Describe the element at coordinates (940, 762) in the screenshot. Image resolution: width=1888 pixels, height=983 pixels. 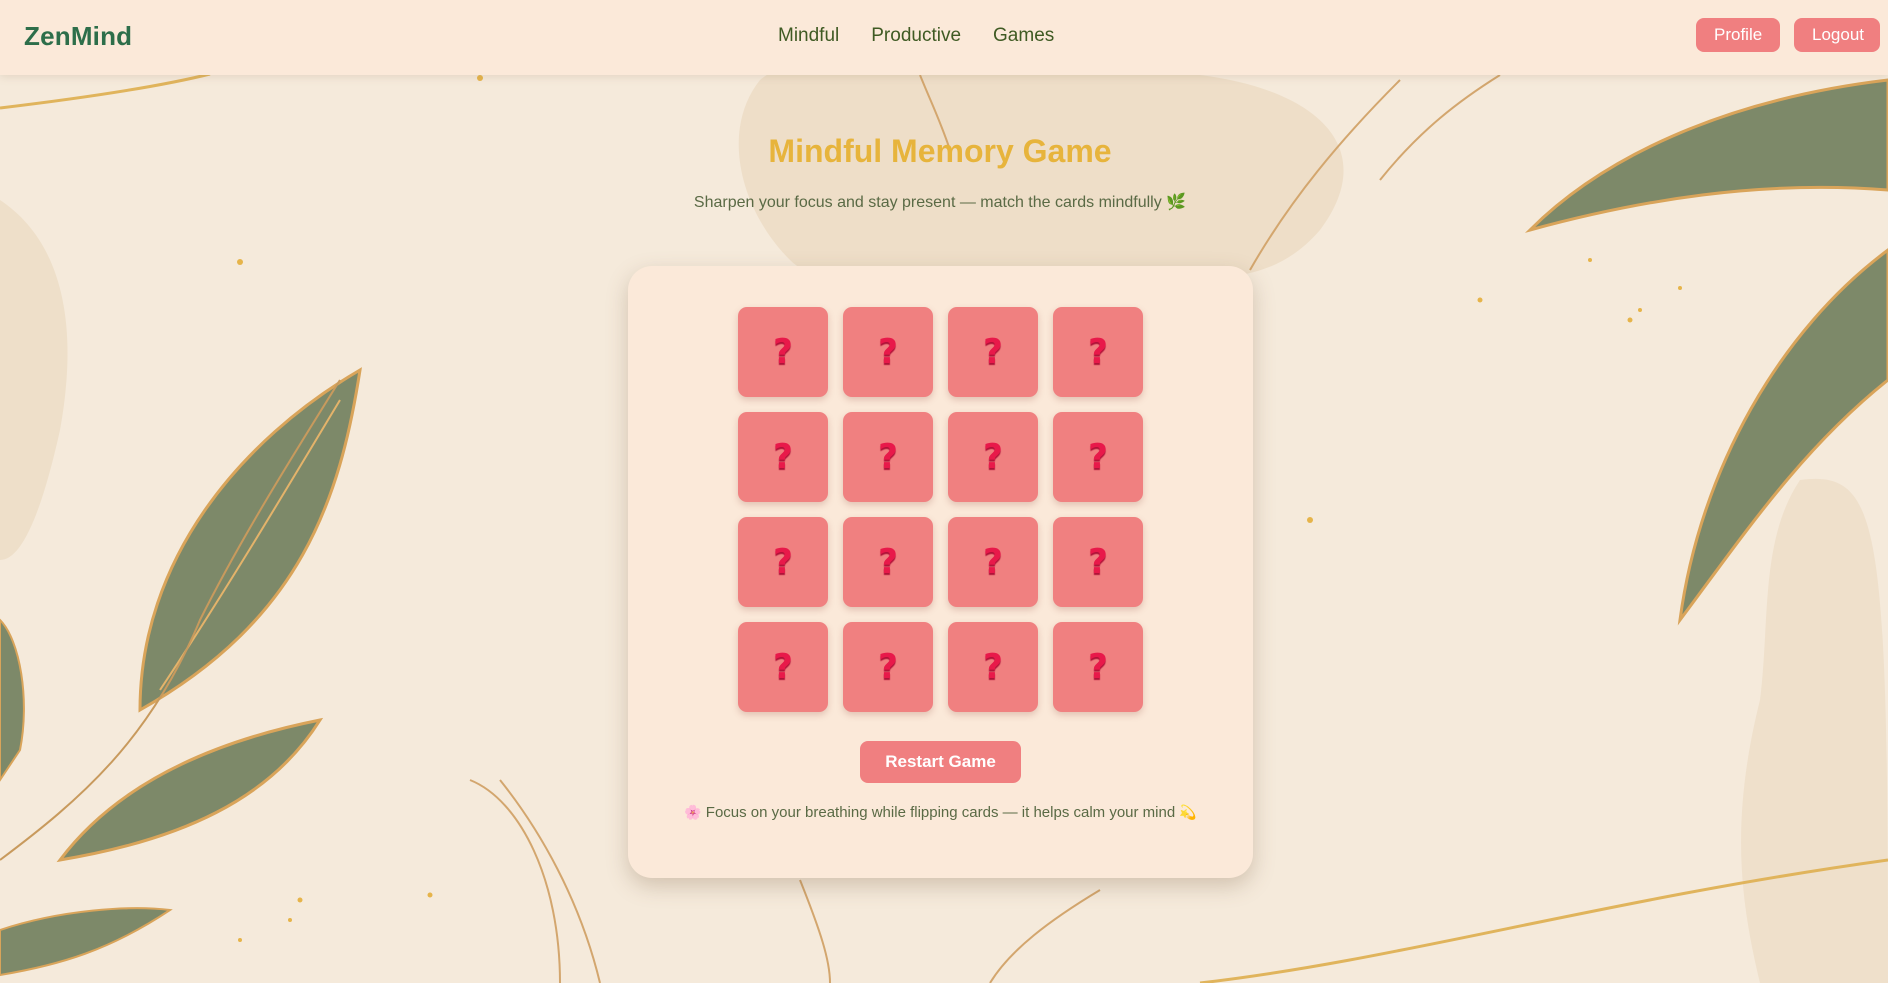
I see `restart-game-button: Restart Game` at that location.